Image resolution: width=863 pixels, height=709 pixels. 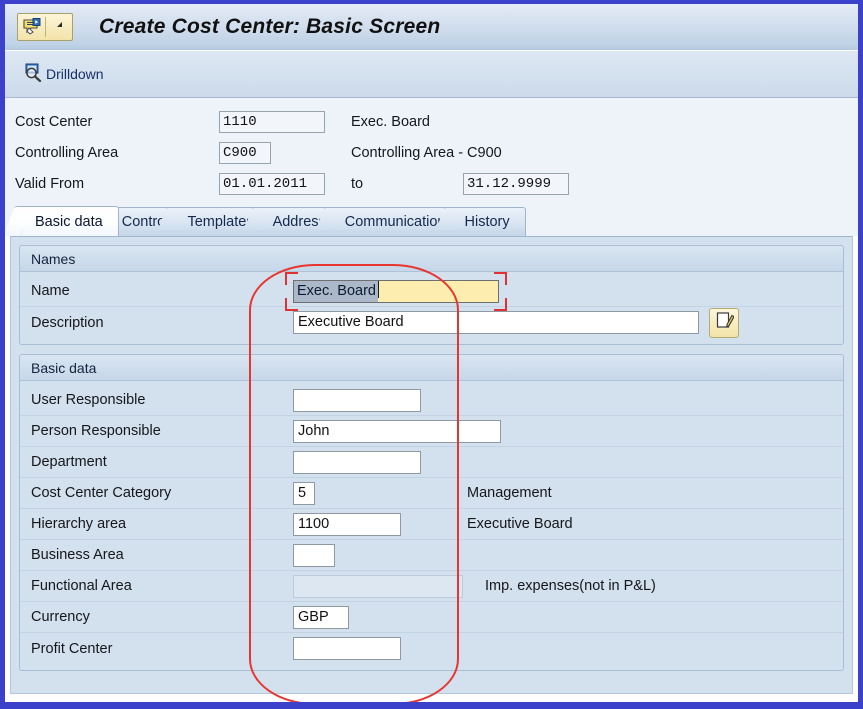 I want to click on profit-center-input, so click(x=347, y=648).